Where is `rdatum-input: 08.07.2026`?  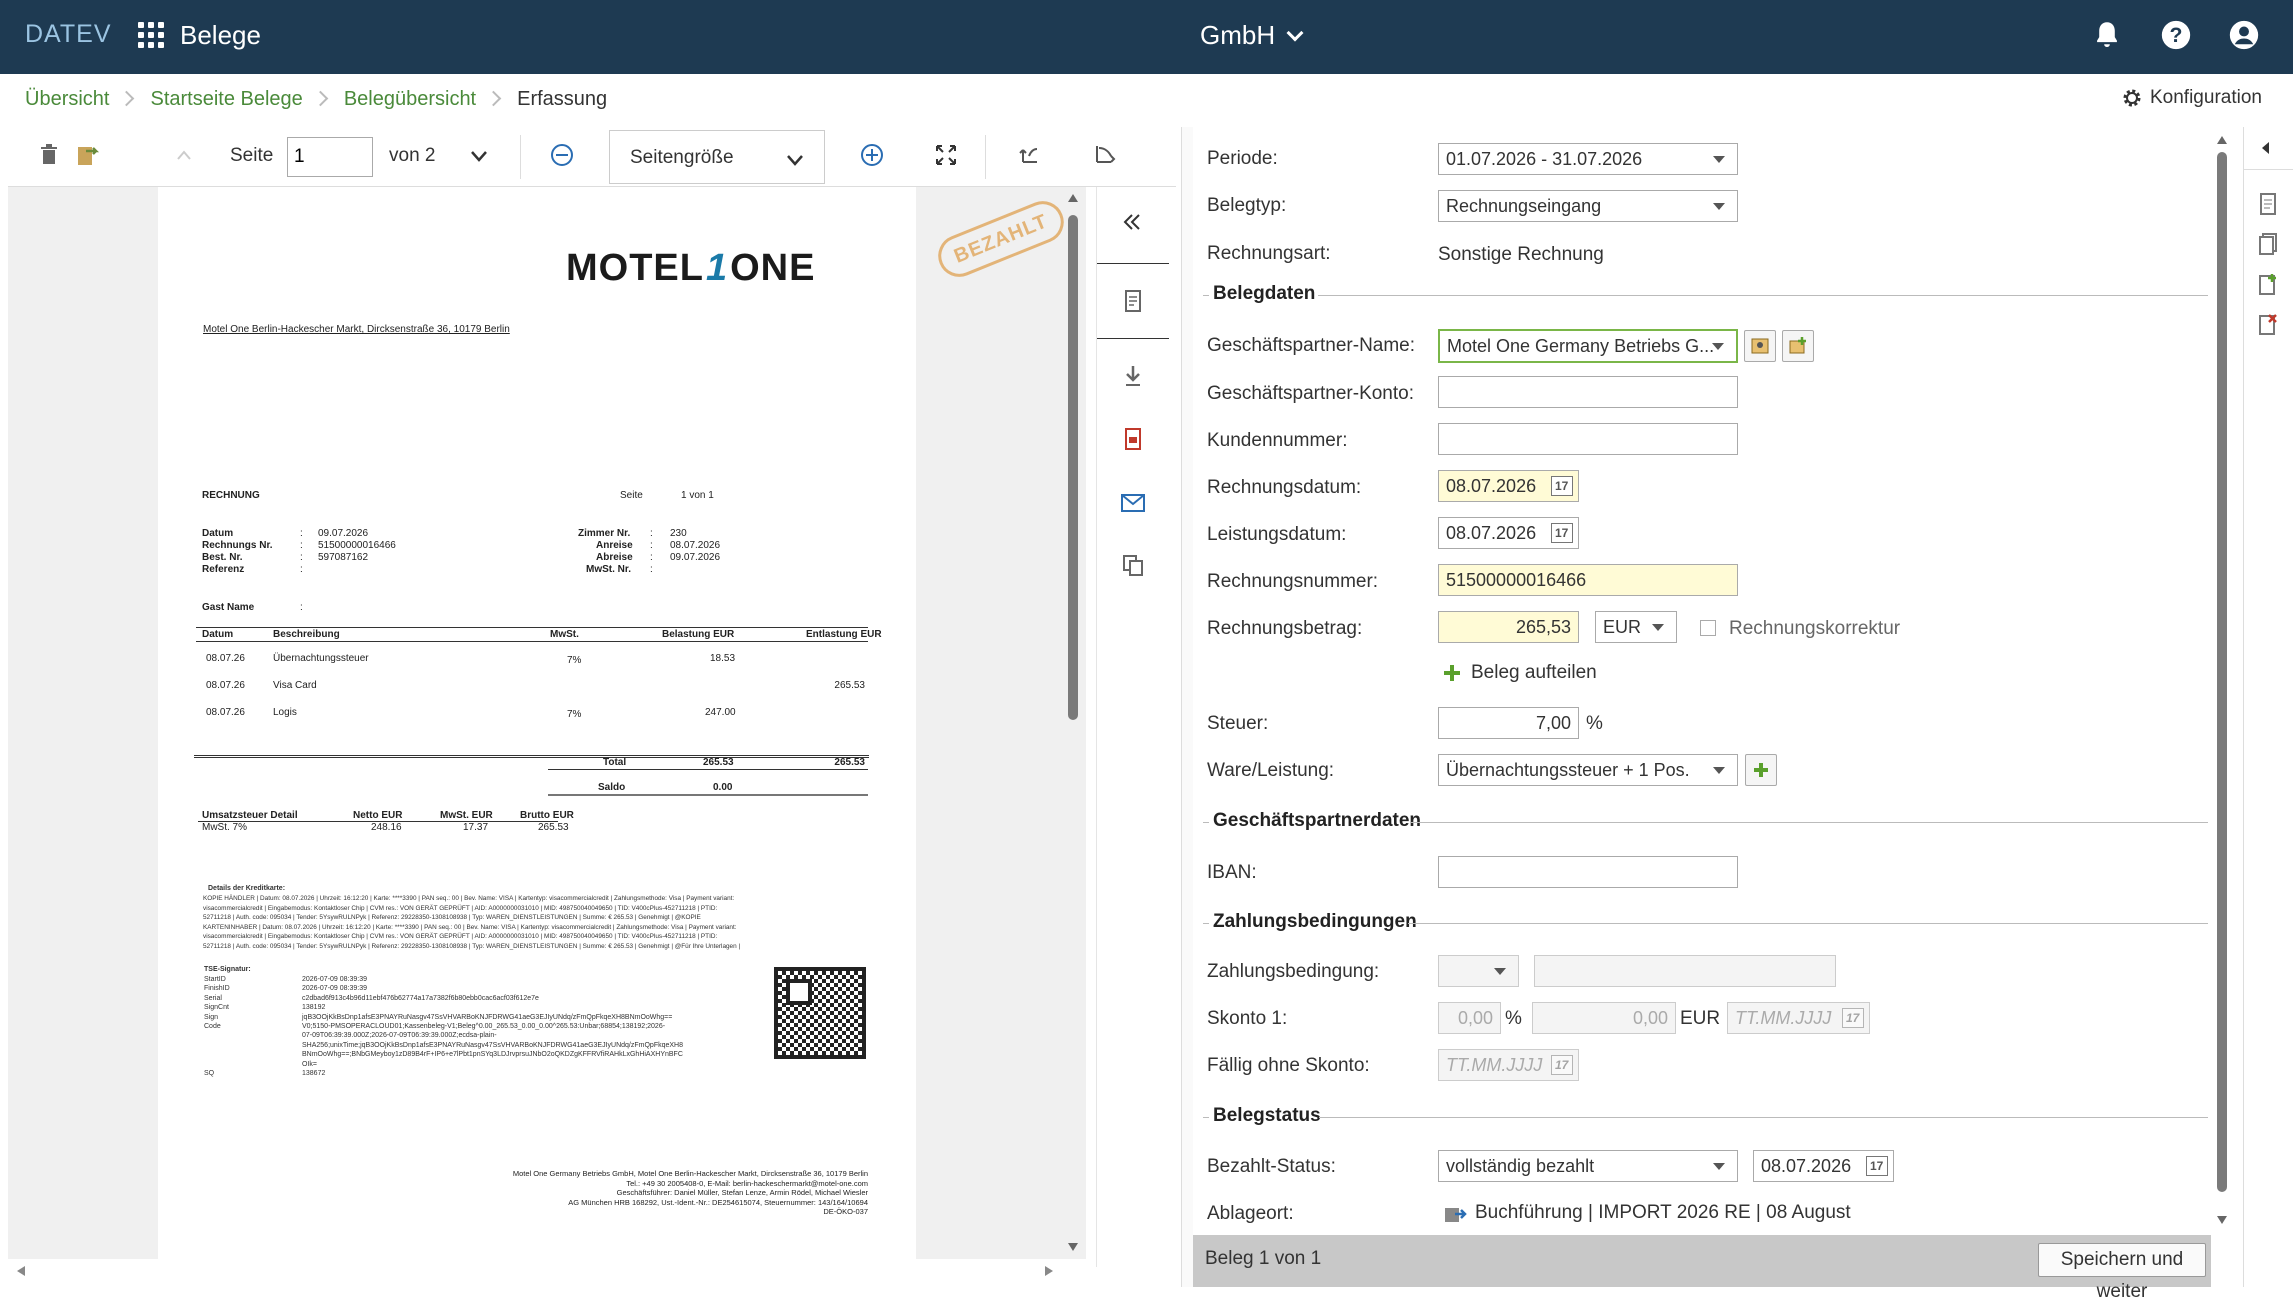
rdatum-input: 08.07.2026 is located at coordinates (1508, 486).